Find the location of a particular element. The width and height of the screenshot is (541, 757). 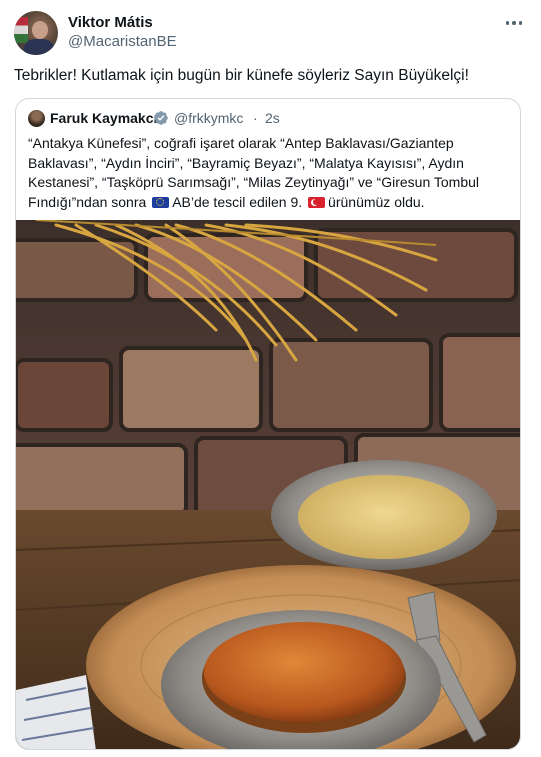

quote-author-avatar is located at coordinates (36, 118).